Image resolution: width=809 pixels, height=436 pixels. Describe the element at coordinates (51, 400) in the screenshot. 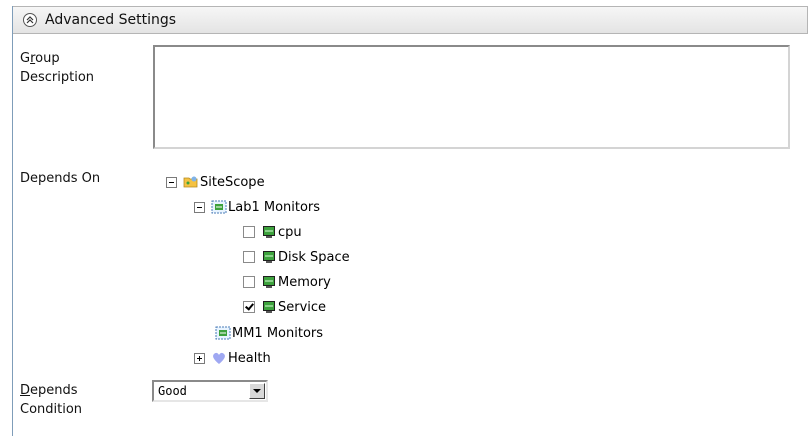

I see `depends-condition-label: Depends Condition` at that location.